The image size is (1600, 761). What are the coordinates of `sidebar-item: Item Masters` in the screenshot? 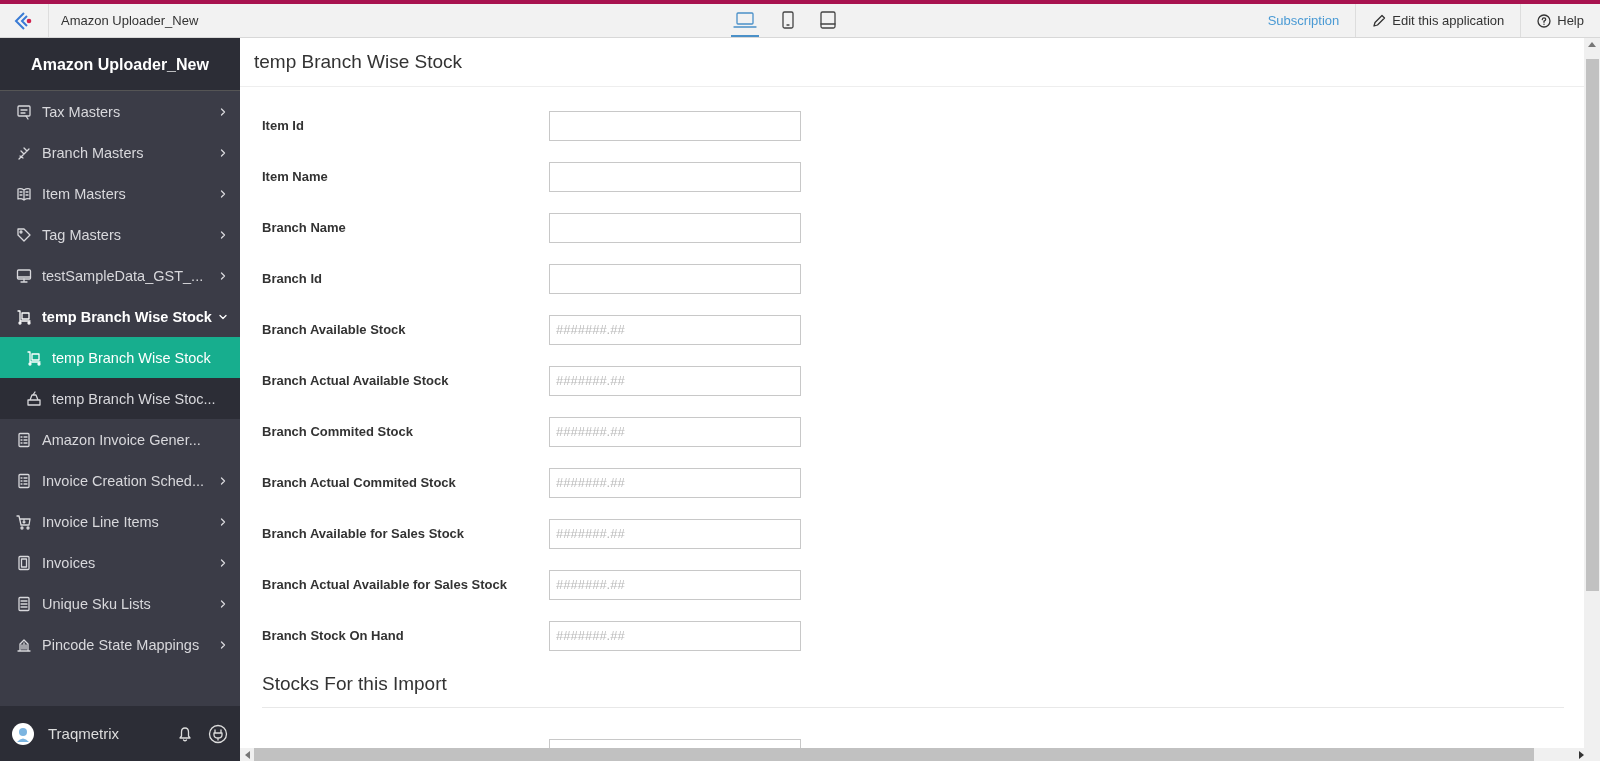 It's located at (120, 193).